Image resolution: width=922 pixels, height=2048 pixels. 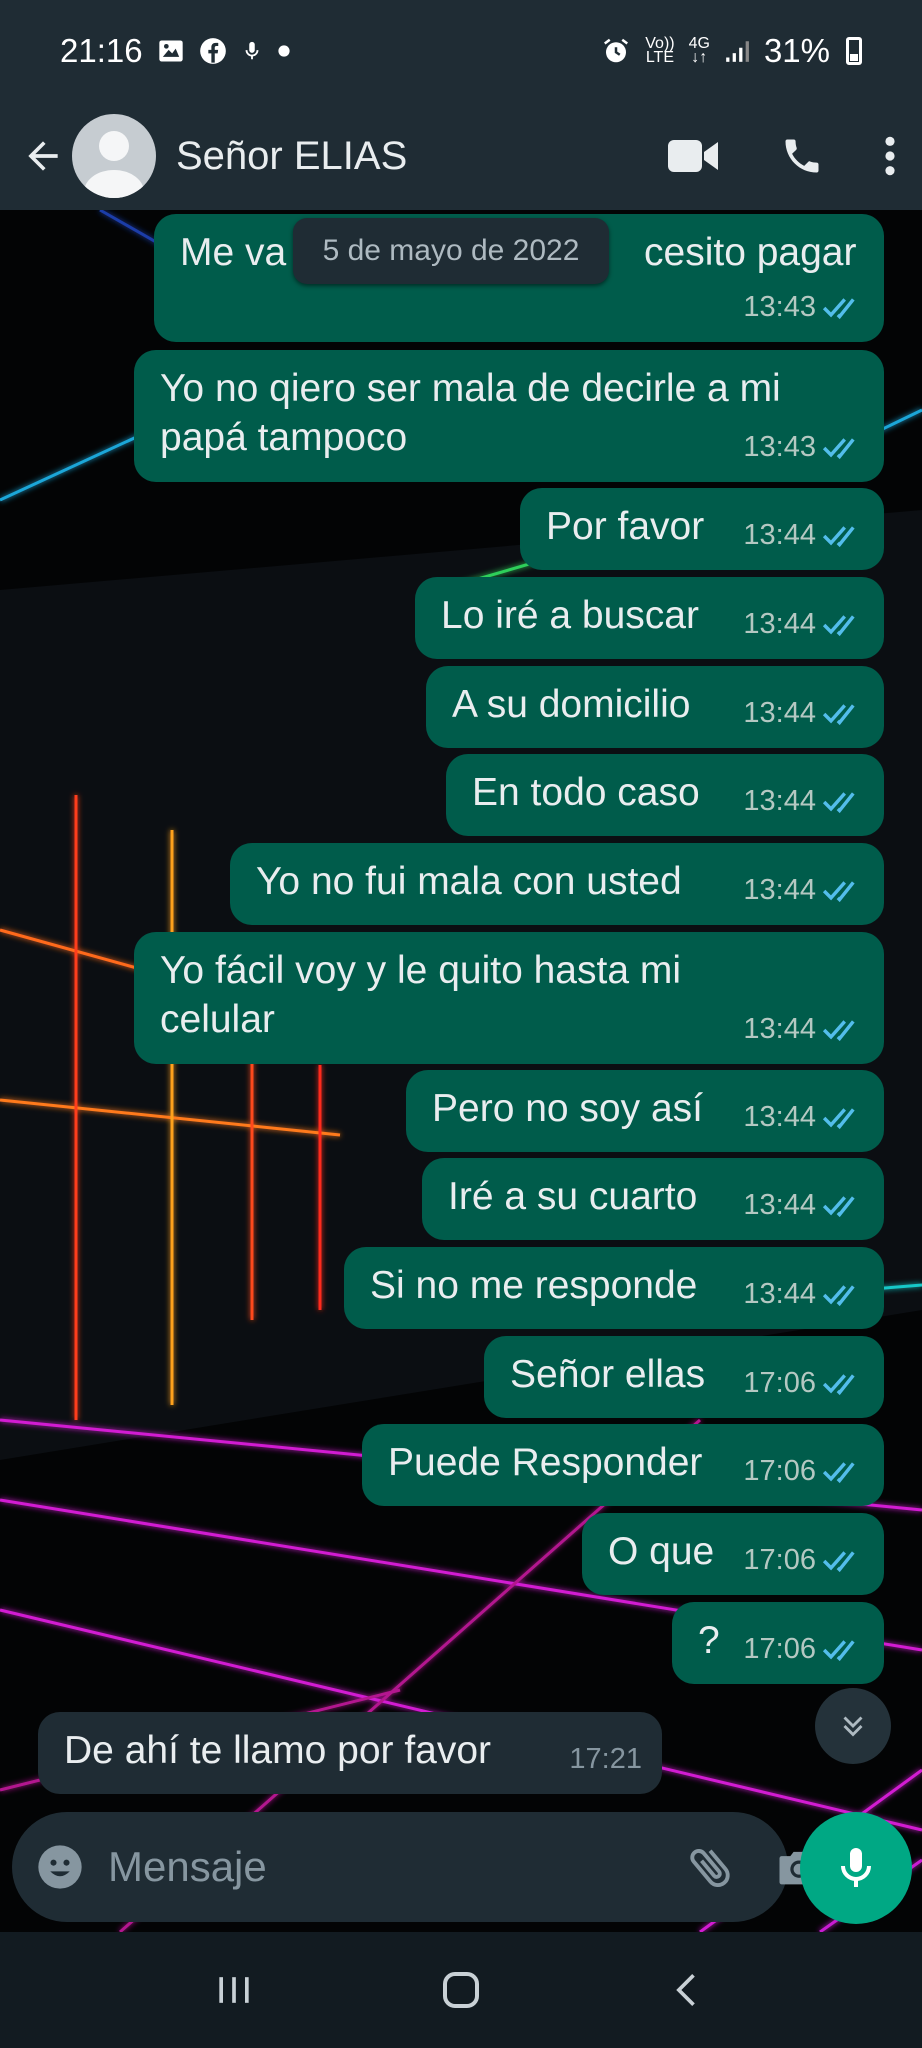 I want to click on back-arrow-icon, so click(x=43, y=156).